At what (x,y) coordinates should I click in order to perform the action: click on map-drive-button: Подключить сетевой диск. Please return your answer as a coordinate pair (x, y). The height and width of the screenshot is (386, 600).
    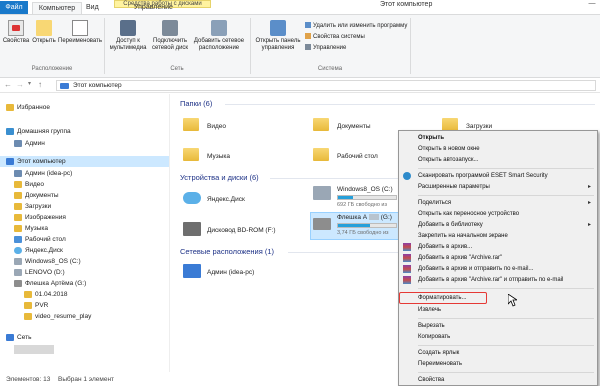
    Looking at the image, I should click on (170, 36).